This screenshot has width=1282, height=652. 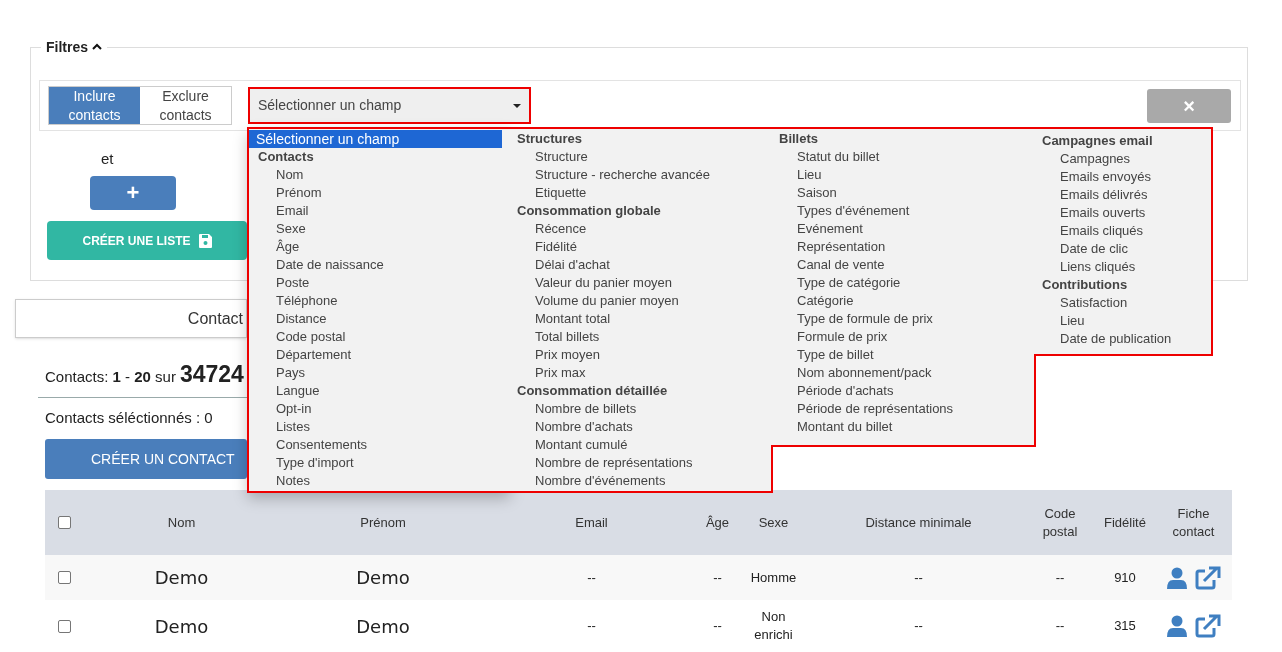 I want to click on table-cell-text: Homme, so click(x=773, y=577).